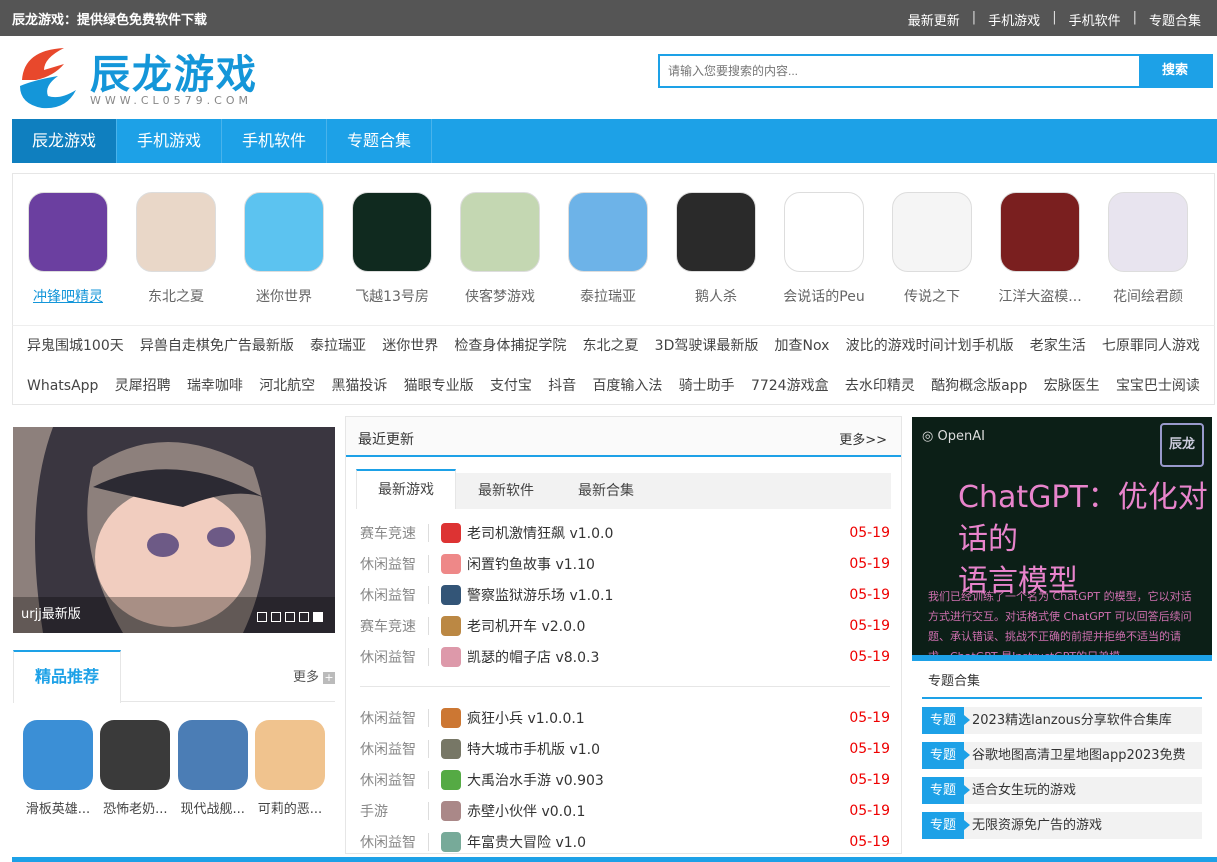  Describe the element at coordinates (1075, 755) in the screenshot. I see `topic-title: 谷歌地图高清卫星地图app2023免费` at that location.